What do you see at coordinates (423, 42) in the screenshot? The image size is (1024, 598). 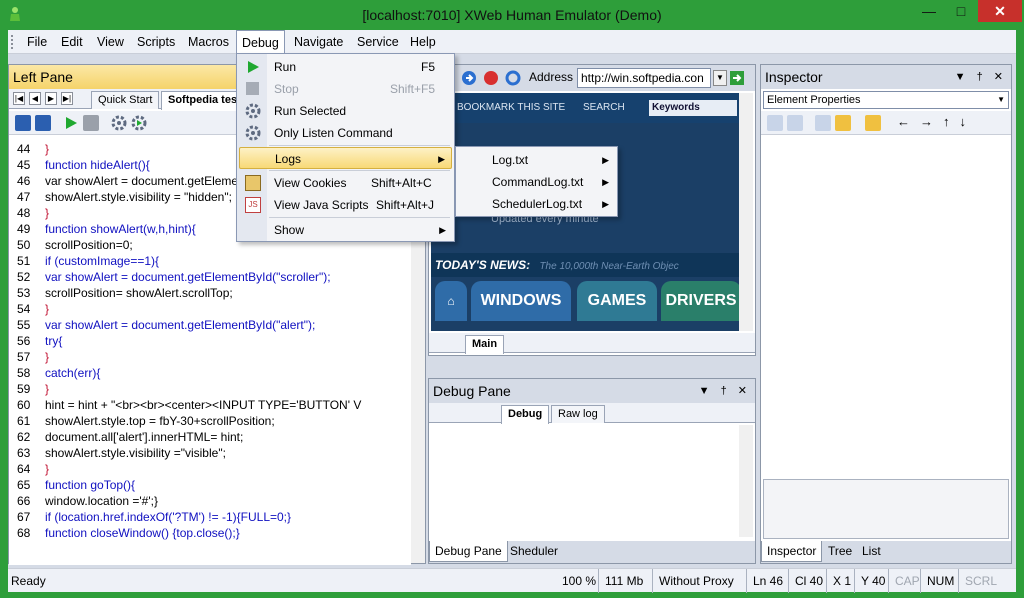 I see `menu-help: Help` at bounding box center [423, 42].